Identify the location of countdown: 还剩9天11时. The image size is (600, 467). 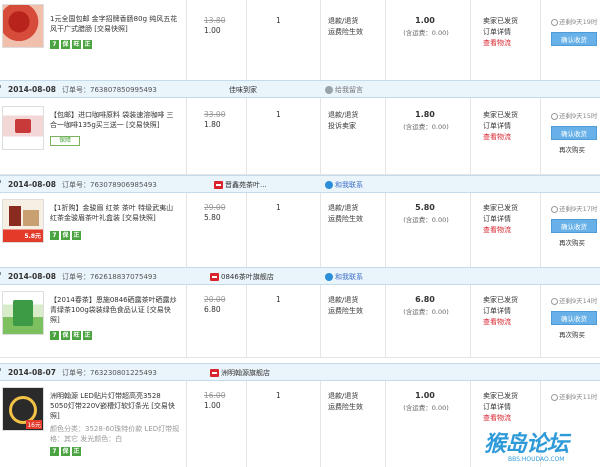
(574, 396).